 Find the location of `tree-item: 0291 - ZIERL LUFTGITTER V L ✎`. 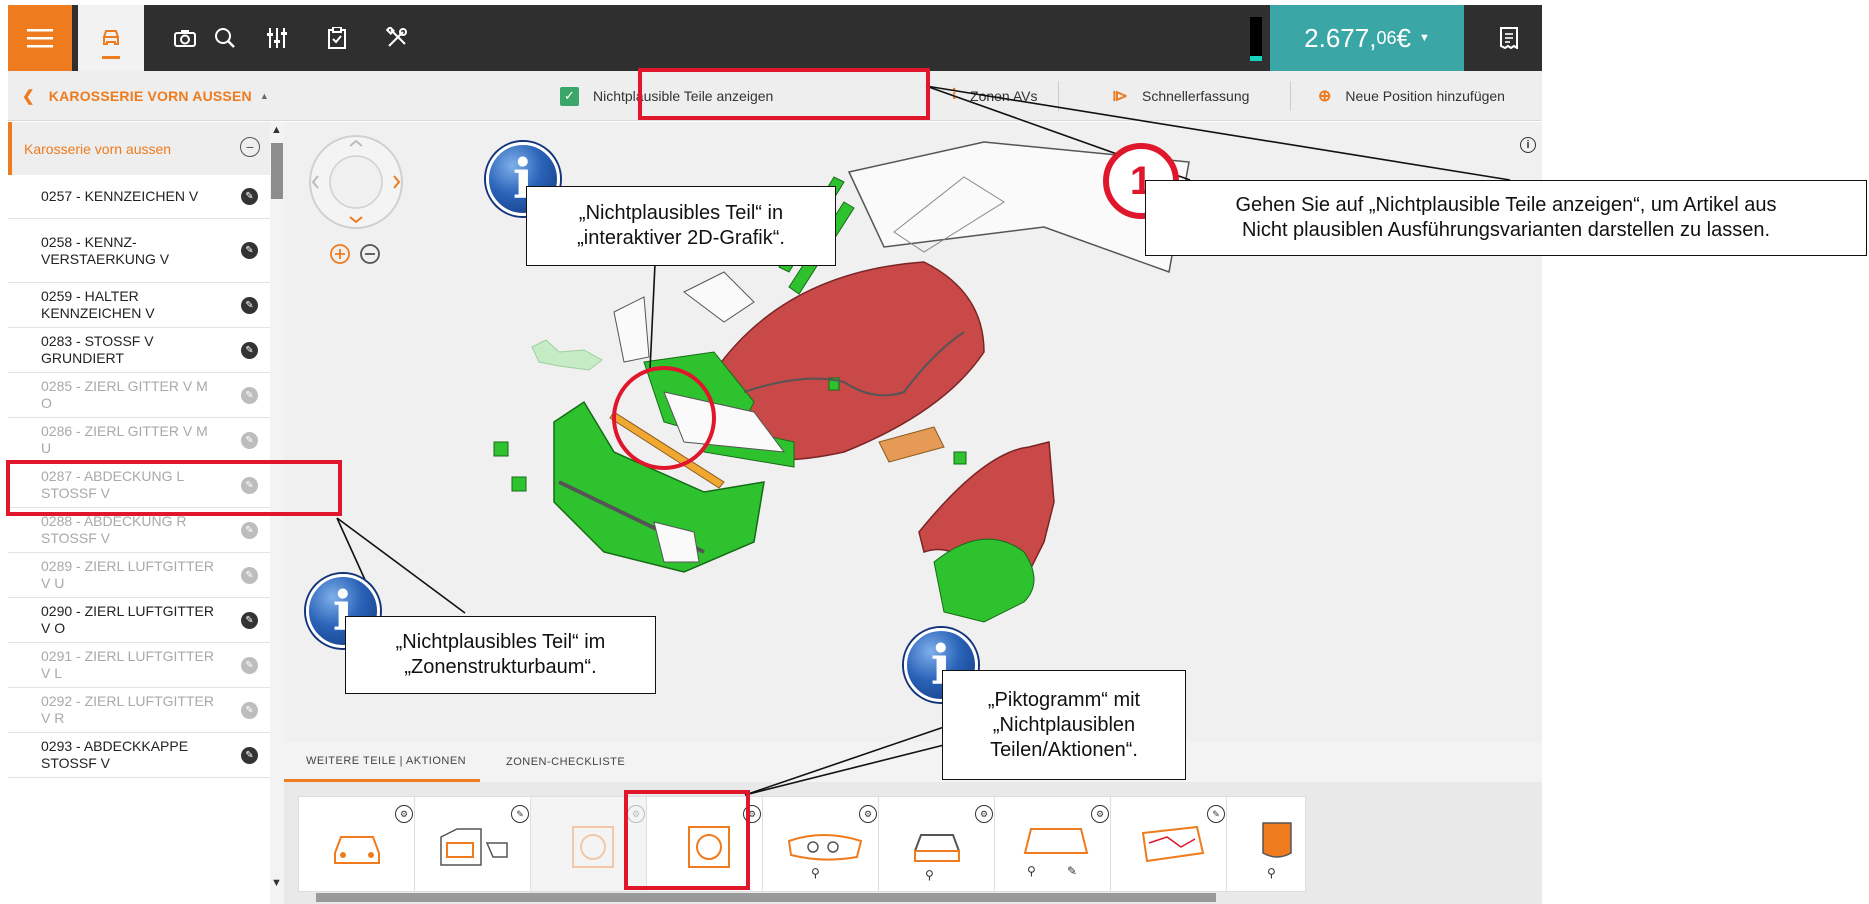

tree-item: 0291 - ZIERL LUFTGITTER V L ✎ is located at coordinates (139, 665).